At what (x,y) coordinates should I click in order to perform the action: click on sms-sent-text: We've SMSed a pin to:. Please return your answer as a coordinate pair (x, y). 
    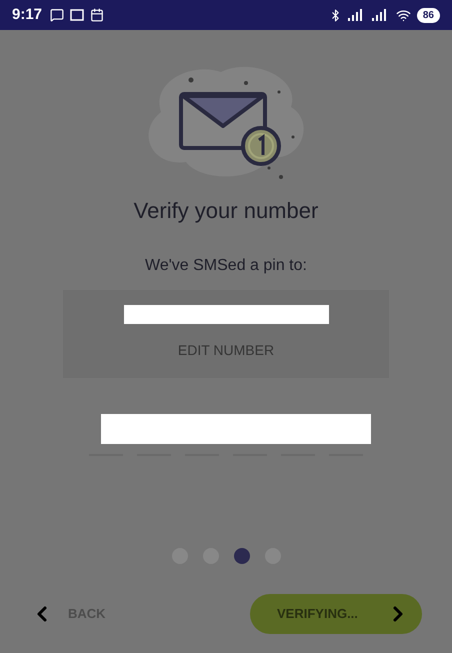
    Looking at the image, I should click on (226, 266).